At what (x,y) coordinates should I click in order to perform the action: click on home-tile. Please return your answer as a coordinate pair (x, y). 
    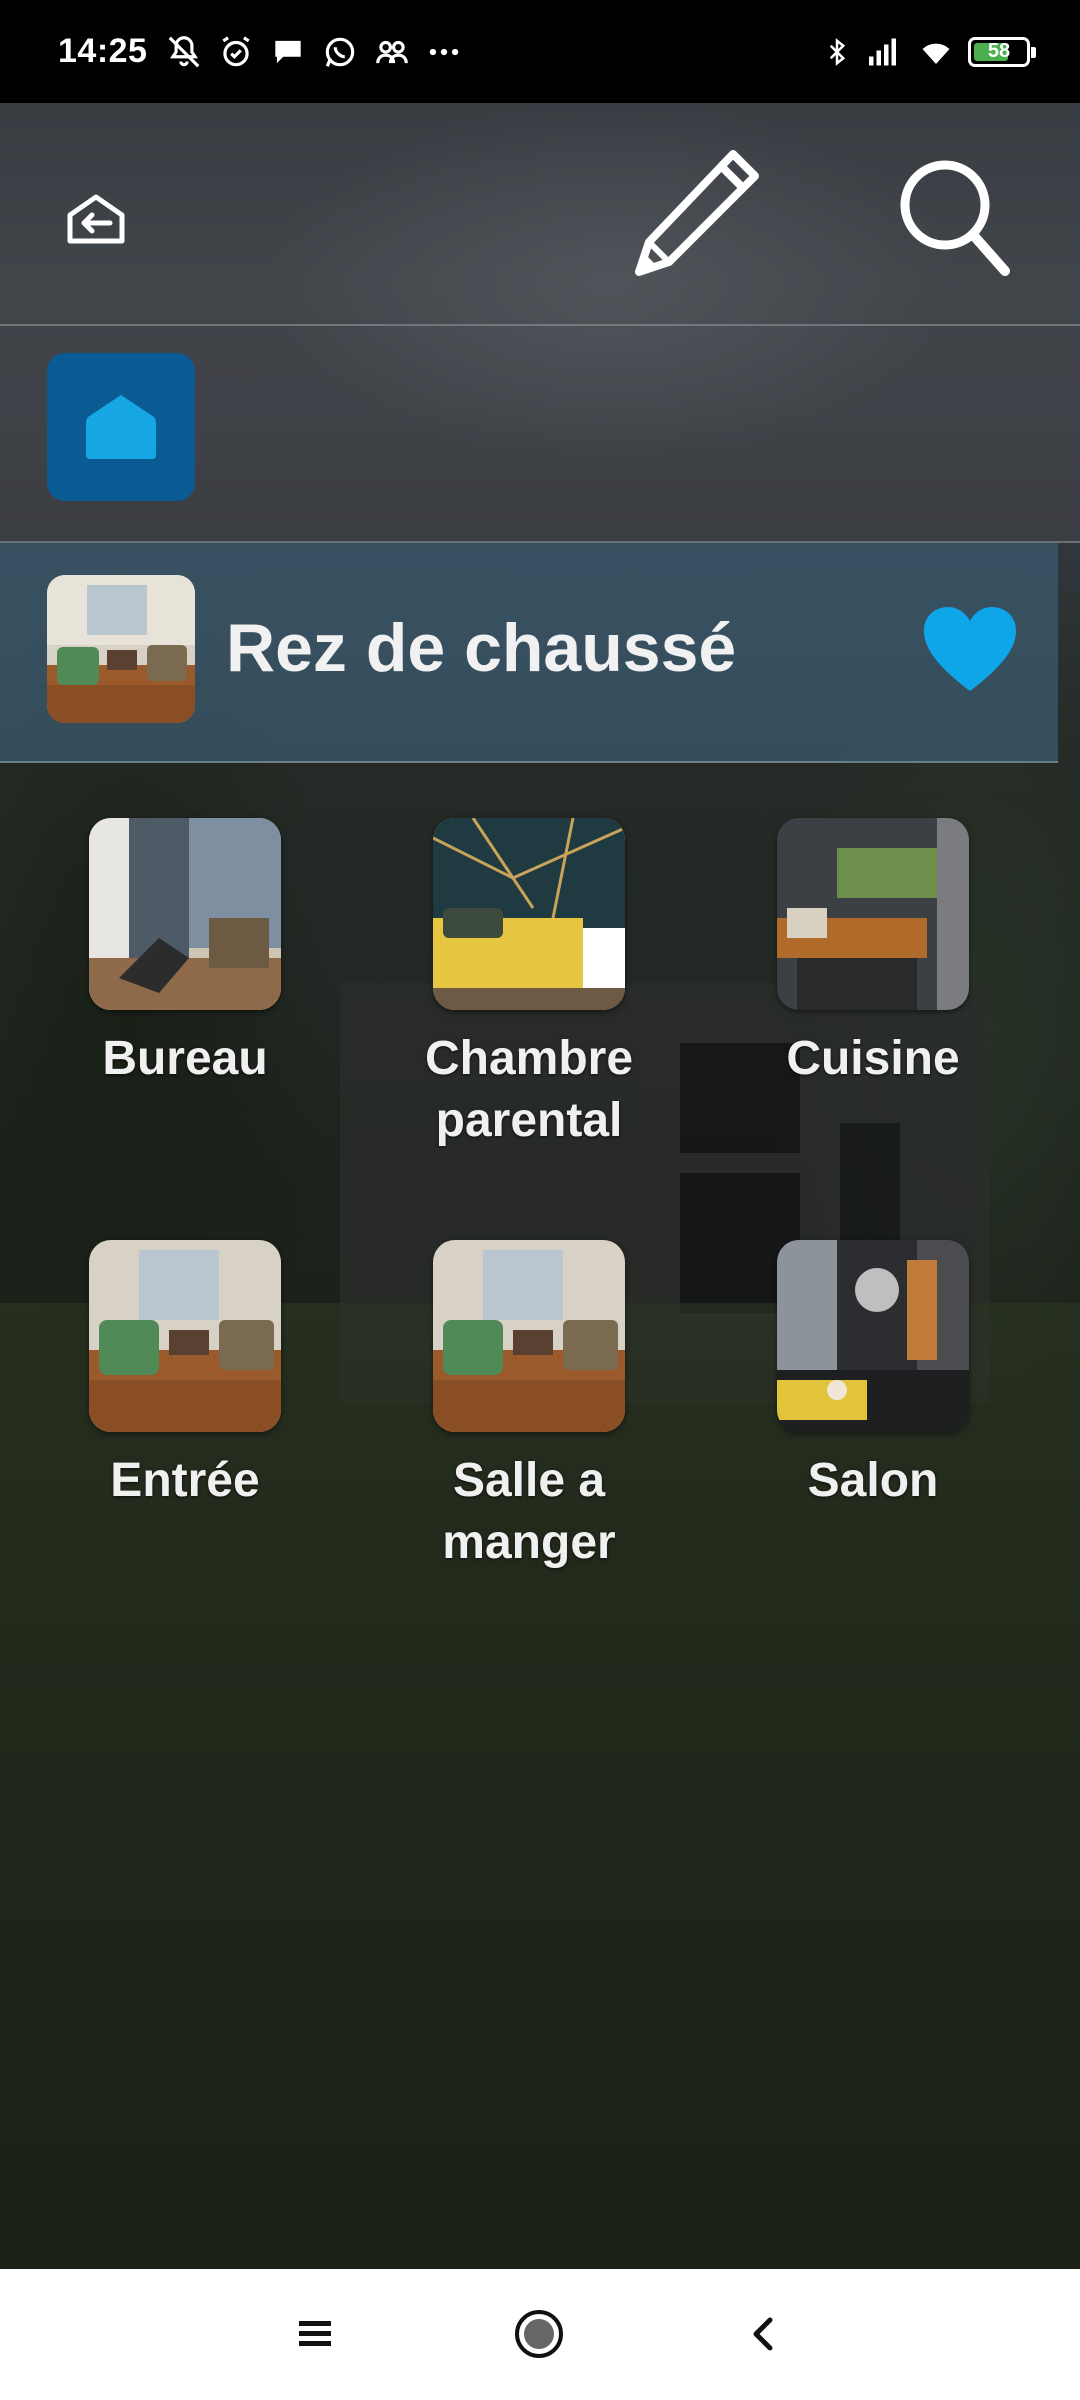
    Looking at the image, I should click on (121, 427).